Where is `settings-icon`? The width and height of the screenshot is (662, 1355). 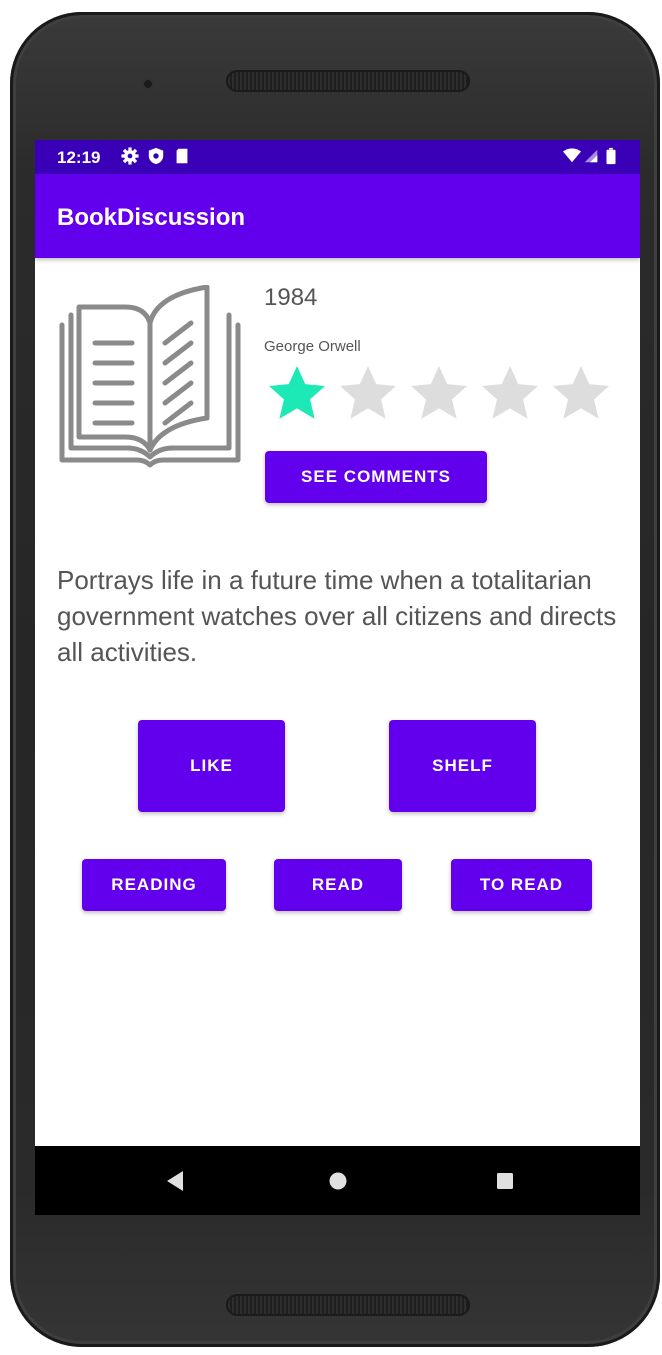 settings-icon is located at coordinates (130, 156).